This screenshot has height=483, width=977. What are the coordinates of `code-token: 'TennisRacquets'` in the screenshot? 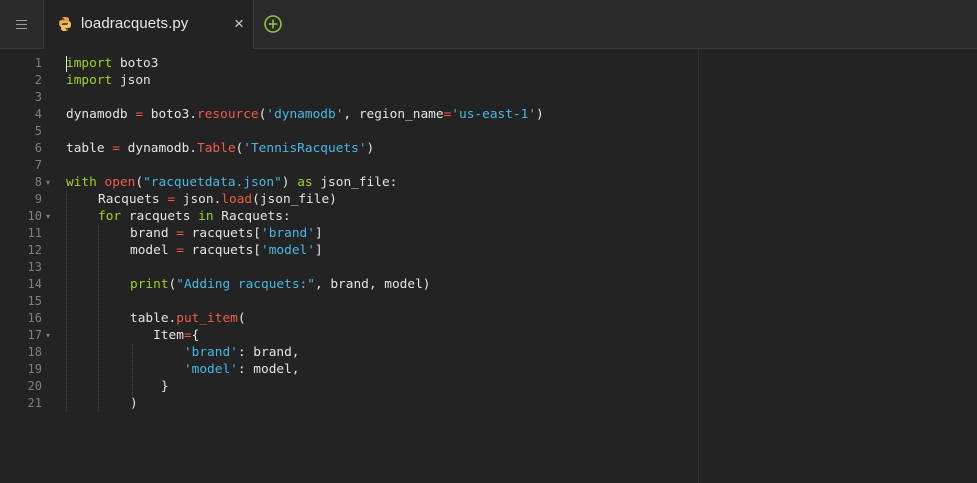 It's located at (305, 148).